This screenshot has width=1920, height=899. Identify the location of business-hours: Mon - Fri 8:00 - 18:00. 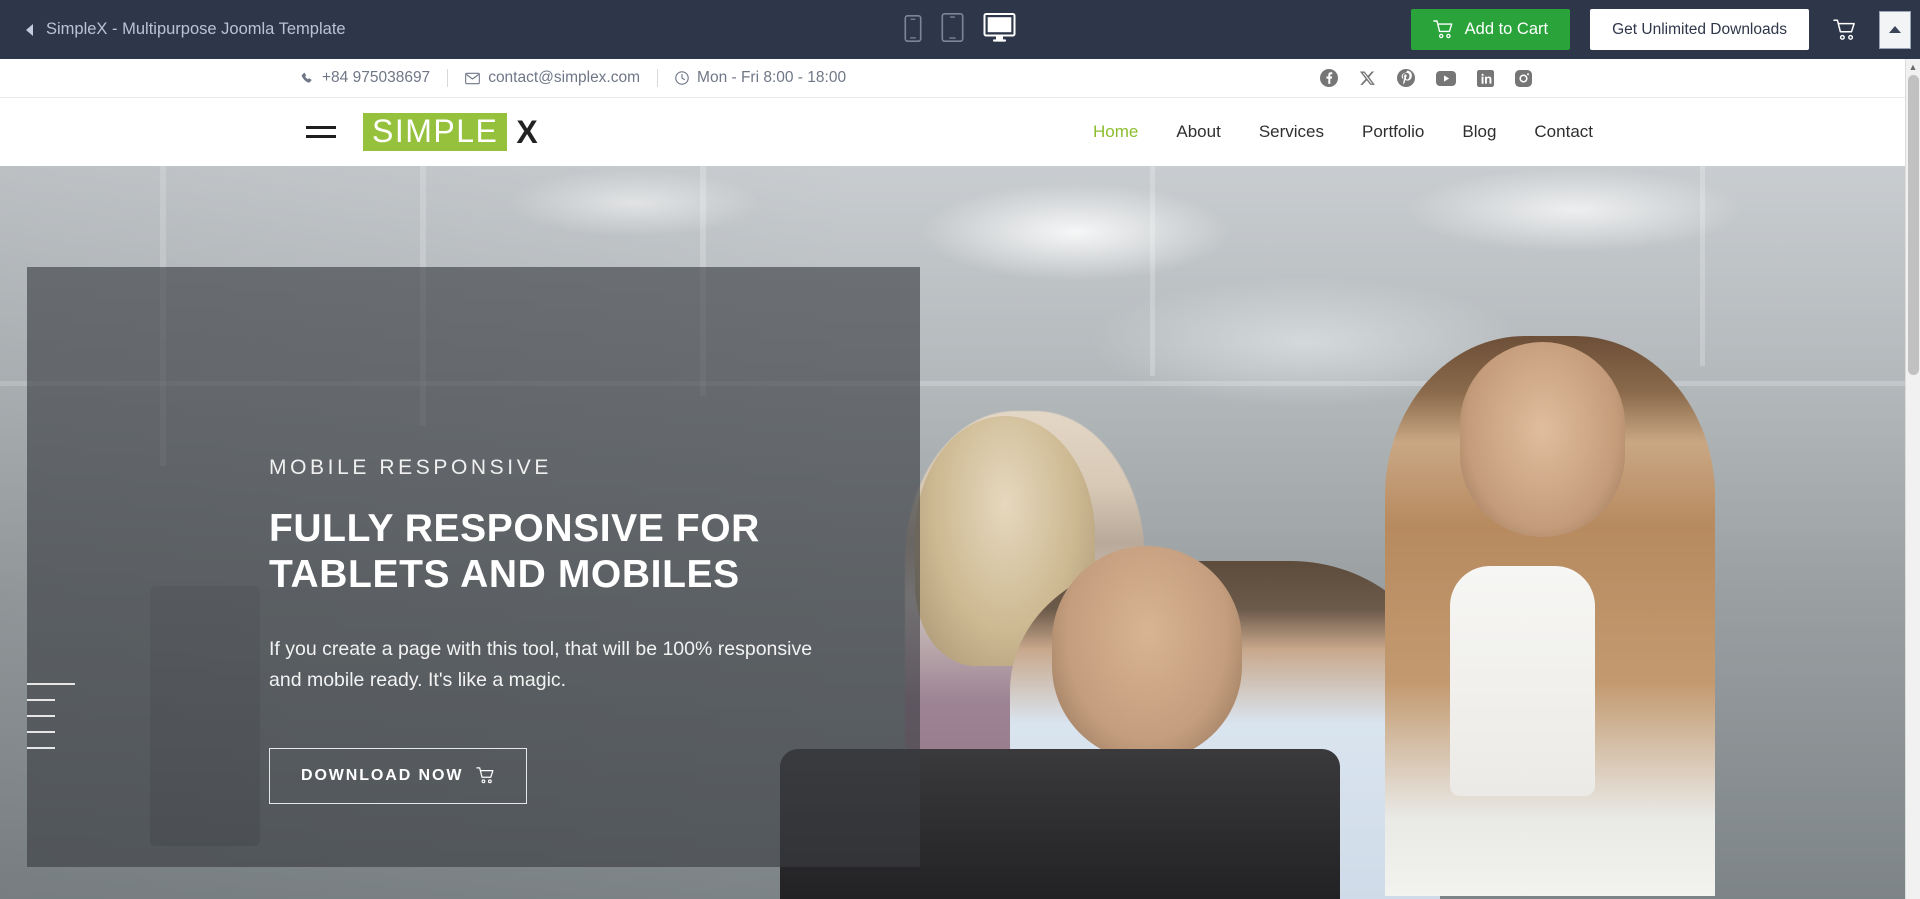
(772, 77).